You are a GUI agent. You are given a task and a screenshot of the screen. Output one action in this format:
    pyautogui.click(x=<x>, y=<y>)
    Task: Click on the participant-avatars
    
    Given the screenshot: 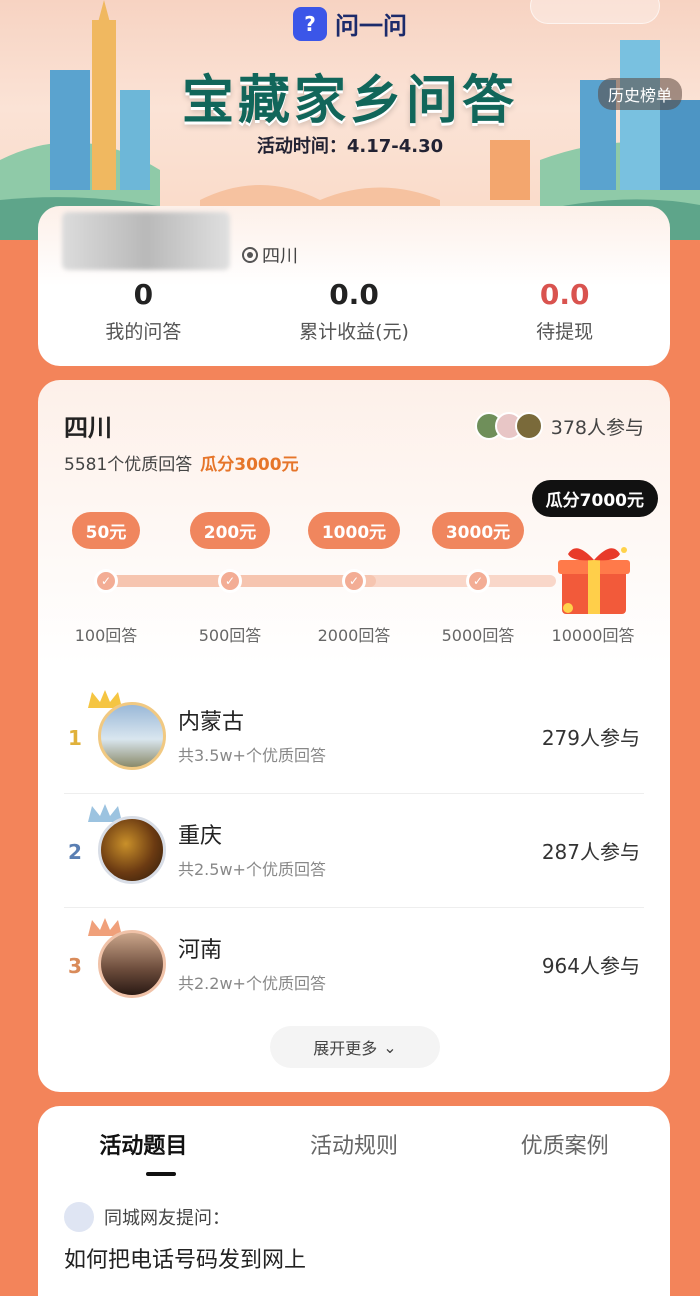 What is the action you would take?
    pyautogui.click(x=508, y=426)
    